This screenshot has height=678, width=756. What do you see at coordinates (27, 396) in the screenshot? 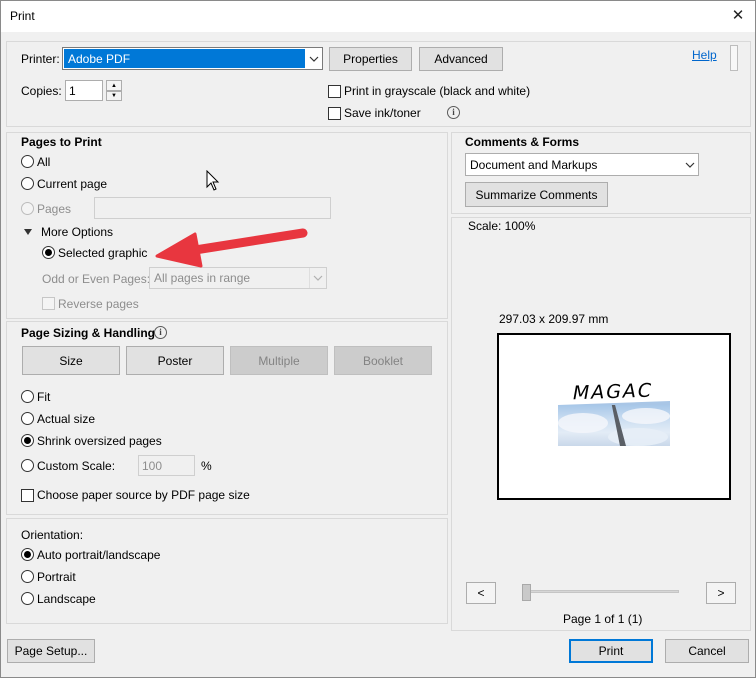
I see `fit-radio` at bounding box center [27, 396].